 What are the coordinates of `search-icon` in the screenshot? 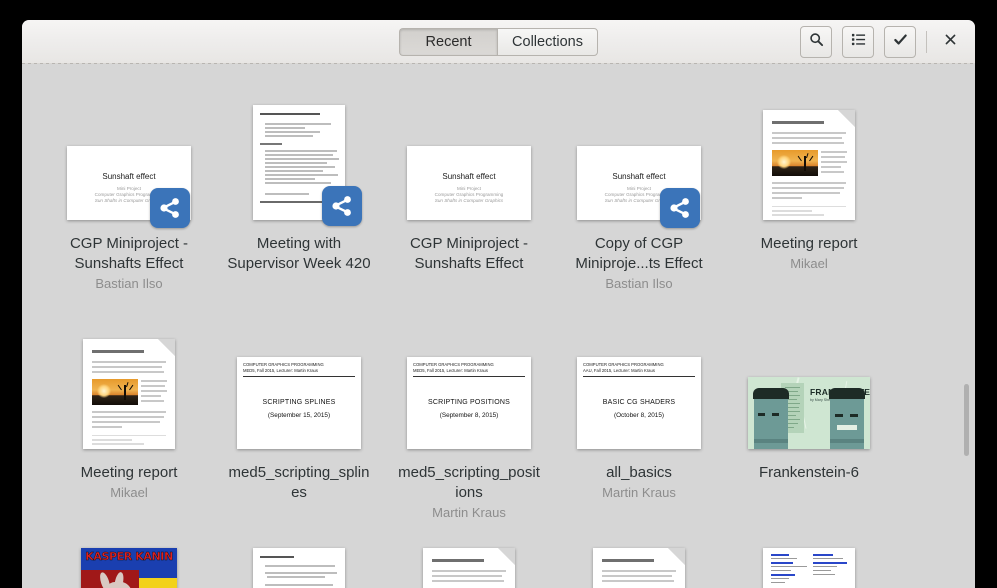 It's located at (816, 42).